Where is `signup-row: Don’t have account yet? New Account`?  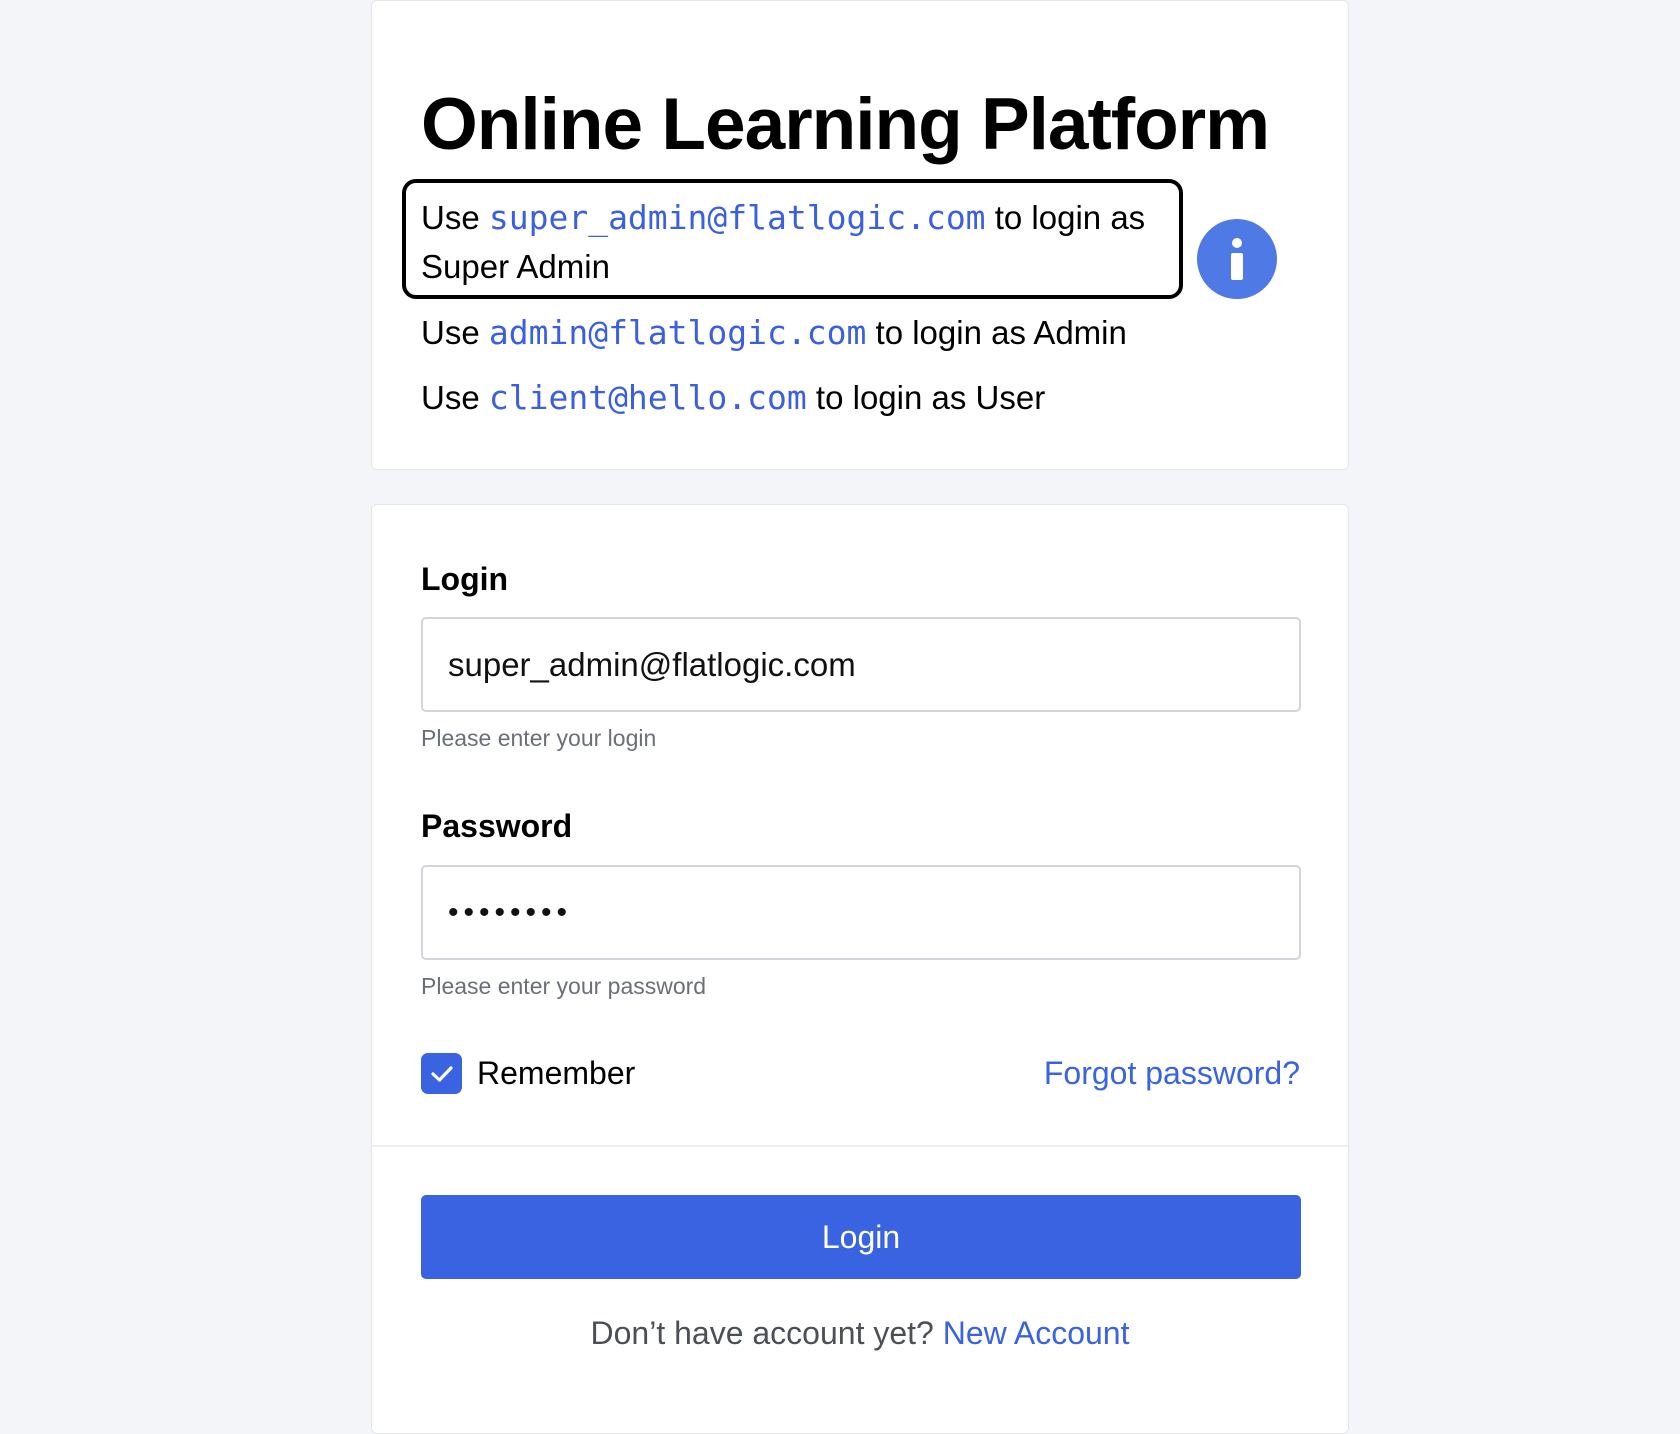 signup-row: Don’t have account yet? New Account is located at coordinates (860, 1333).